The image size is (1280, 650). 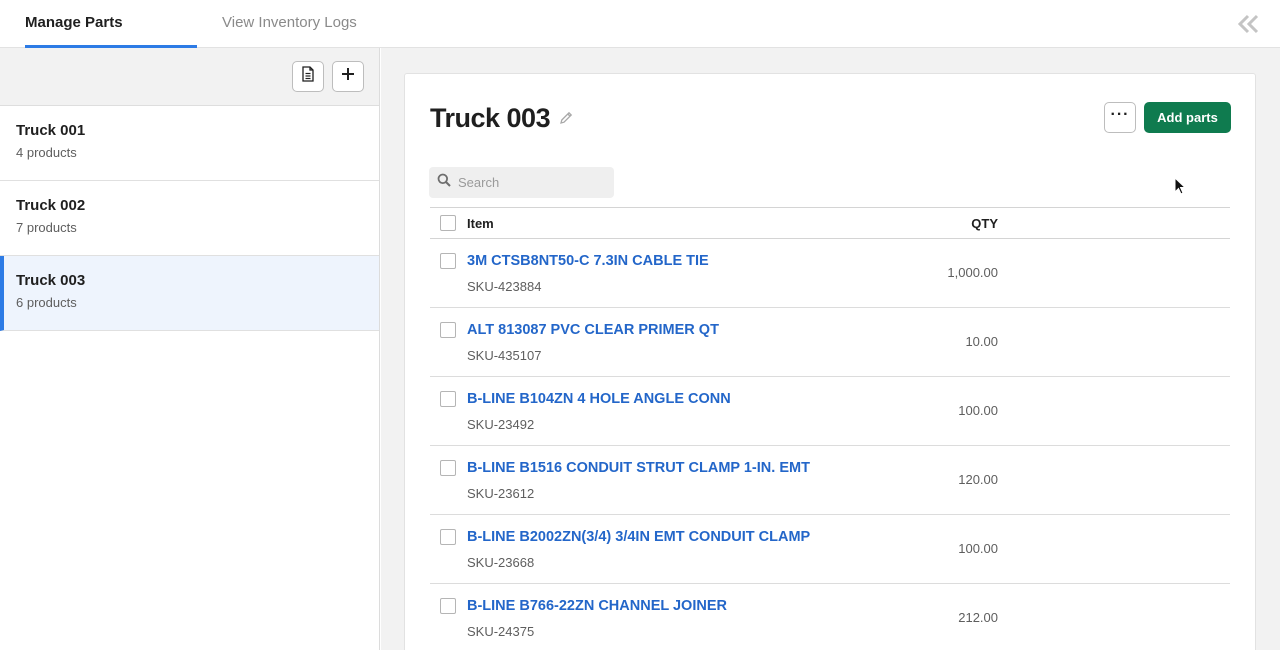 I want to click on pencil-edit-icon, so click(x=566, y=118).